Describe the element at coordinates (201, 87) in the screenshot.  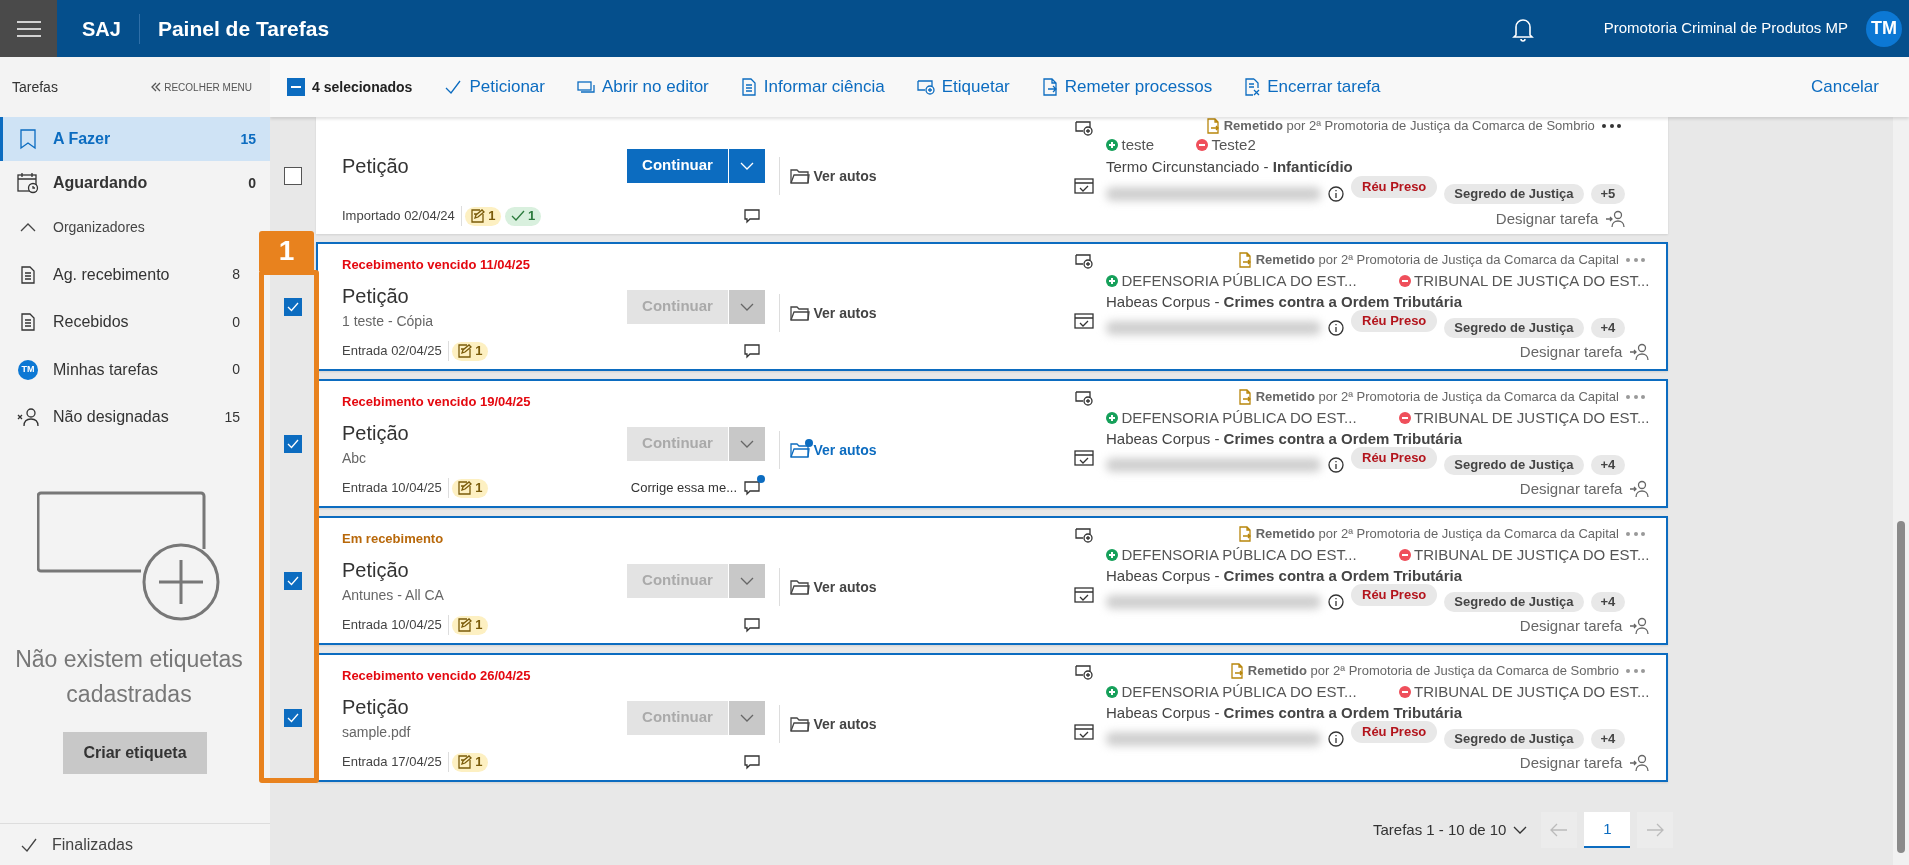
I see `collapse-menu-button: RECOLHER MENU` at that location.